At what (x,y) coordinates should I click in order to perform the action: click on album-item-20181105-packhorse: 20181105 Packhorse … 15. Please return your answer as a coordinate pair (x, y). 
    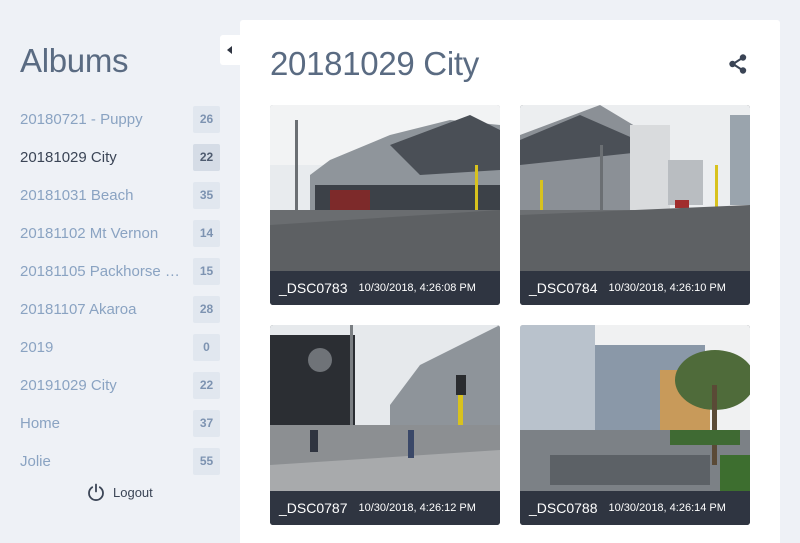
    Looking at the image, I should click on (120, 271).